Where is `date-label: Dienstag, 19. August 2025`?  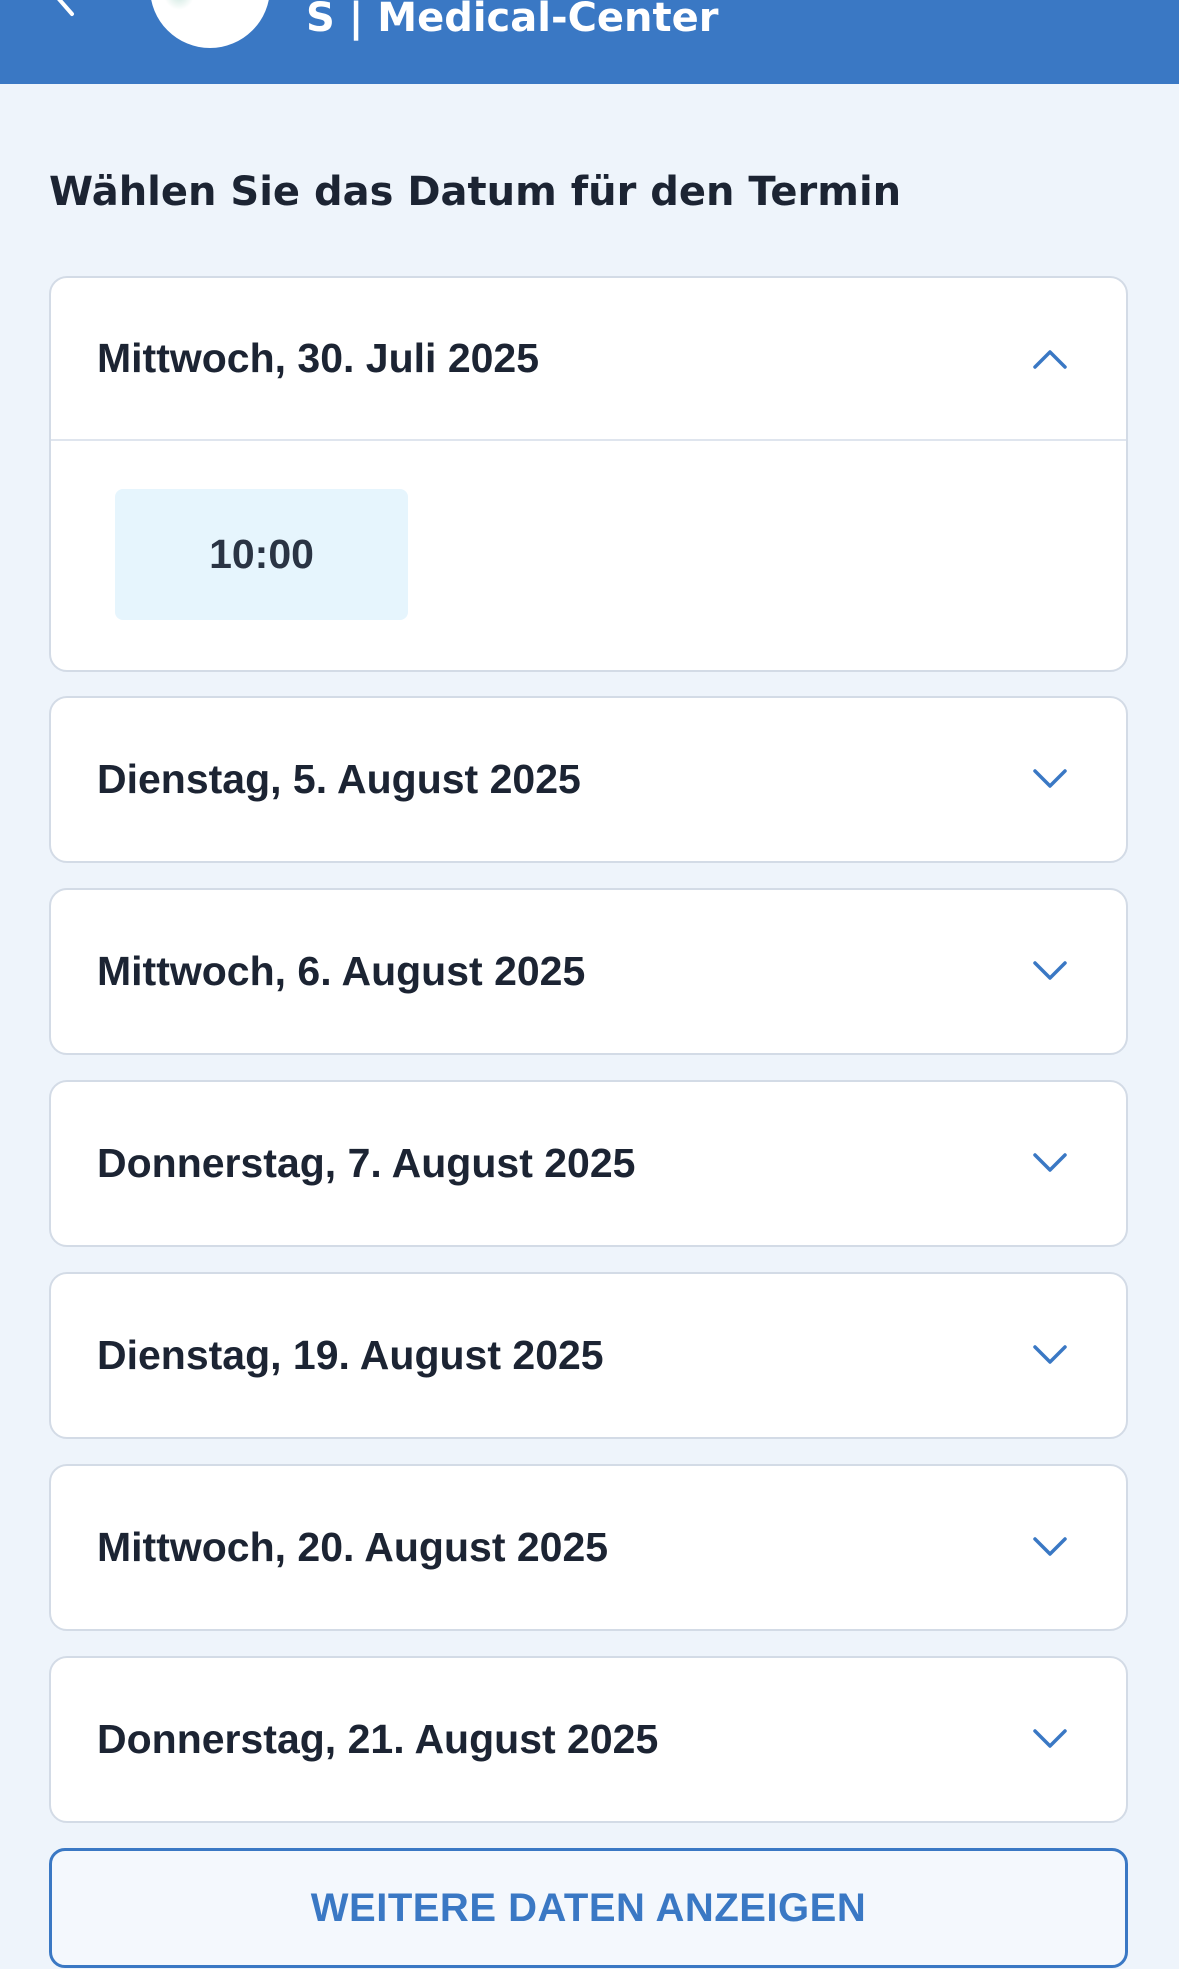 date-label: Dienstag, 19. August 2025 is located at coordinates (350, 1354).